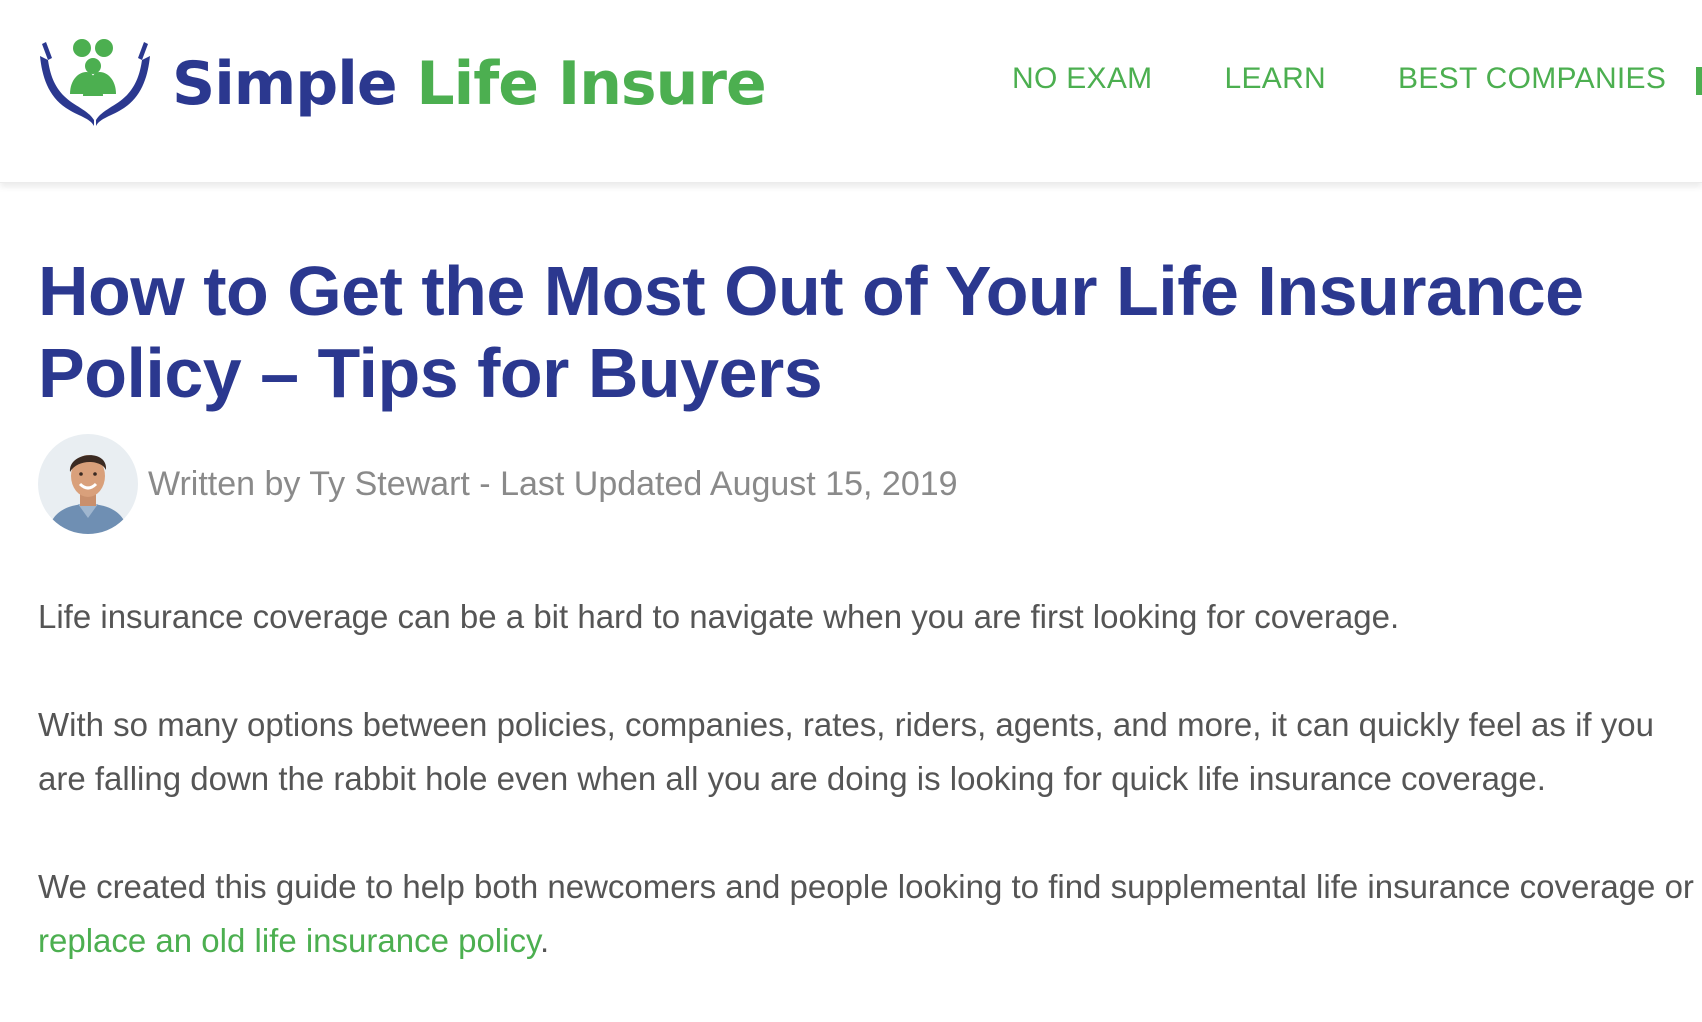 Image resolution: width=1702 pixels, height=1022 pixels. What do you see at coordinates (95, 82) in the screenshot?
I see `family-hands-icon` at bounding box center [95, 82].